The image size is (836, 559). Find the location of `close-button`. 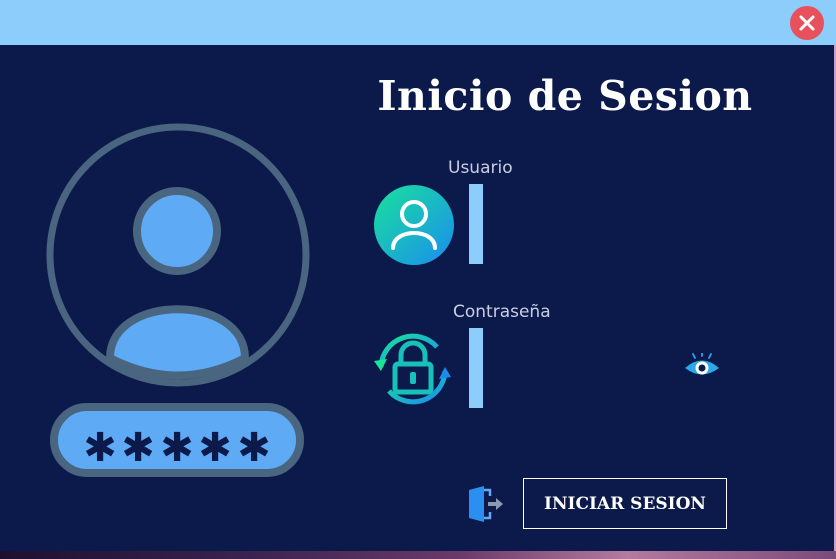

close-button is located at coordinates (807, 23).